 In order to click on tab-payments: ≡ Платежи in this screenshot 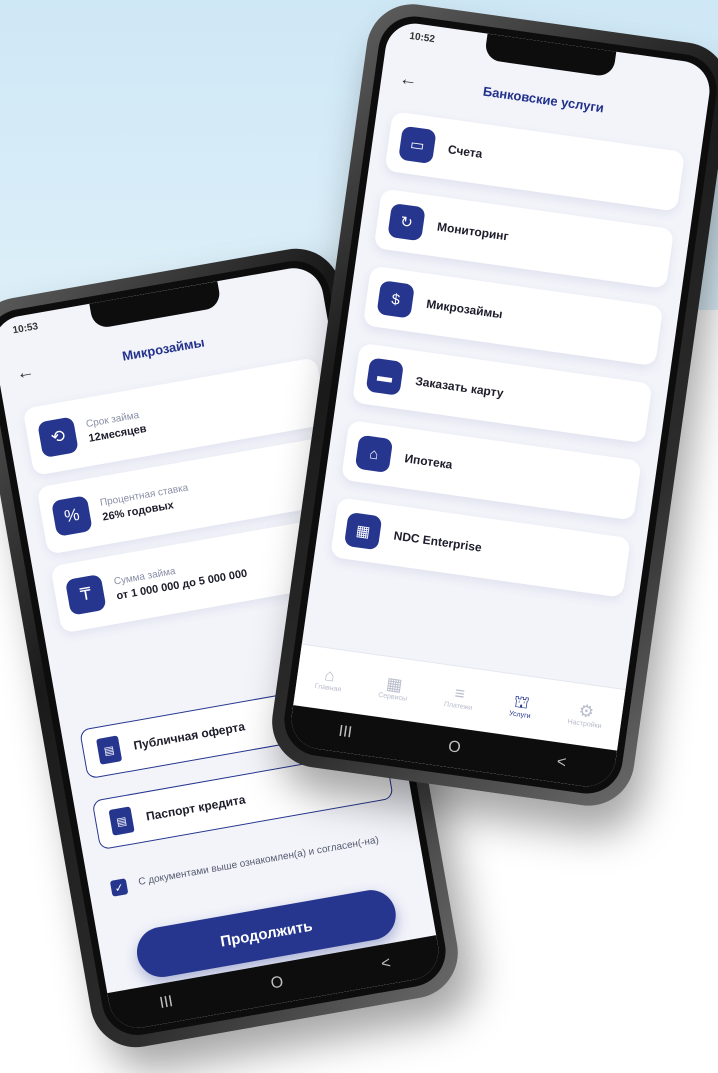, I will do `click(459, 697)`.